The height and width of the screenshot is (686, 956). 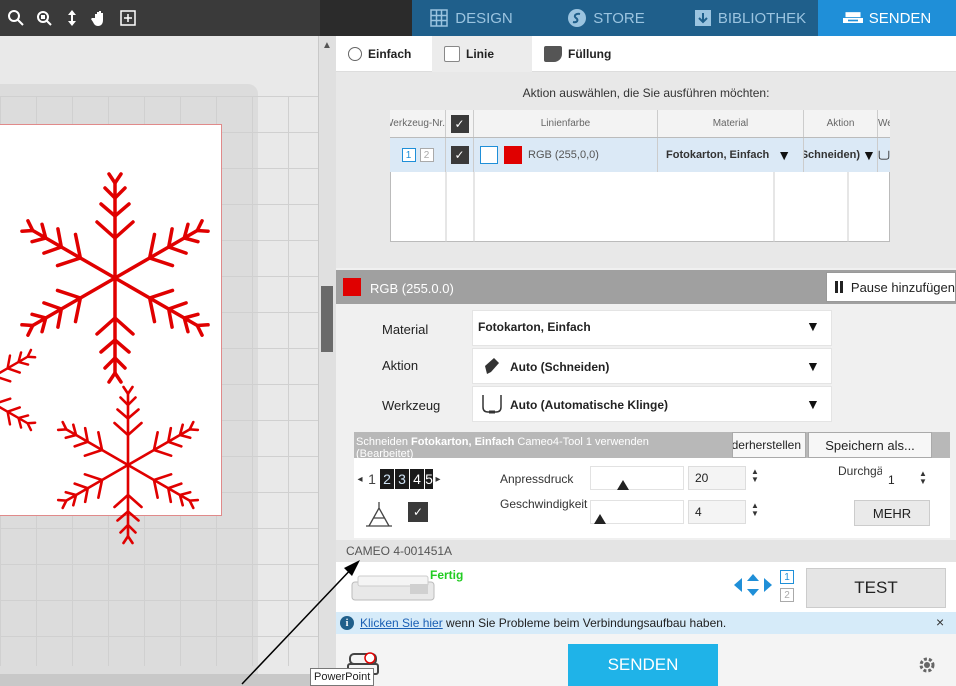 What do you see at coordinates (566, 123) in the screenshot?
I see `col-linienfarbe: Linienfarbe` at bounding box center [566, 123].